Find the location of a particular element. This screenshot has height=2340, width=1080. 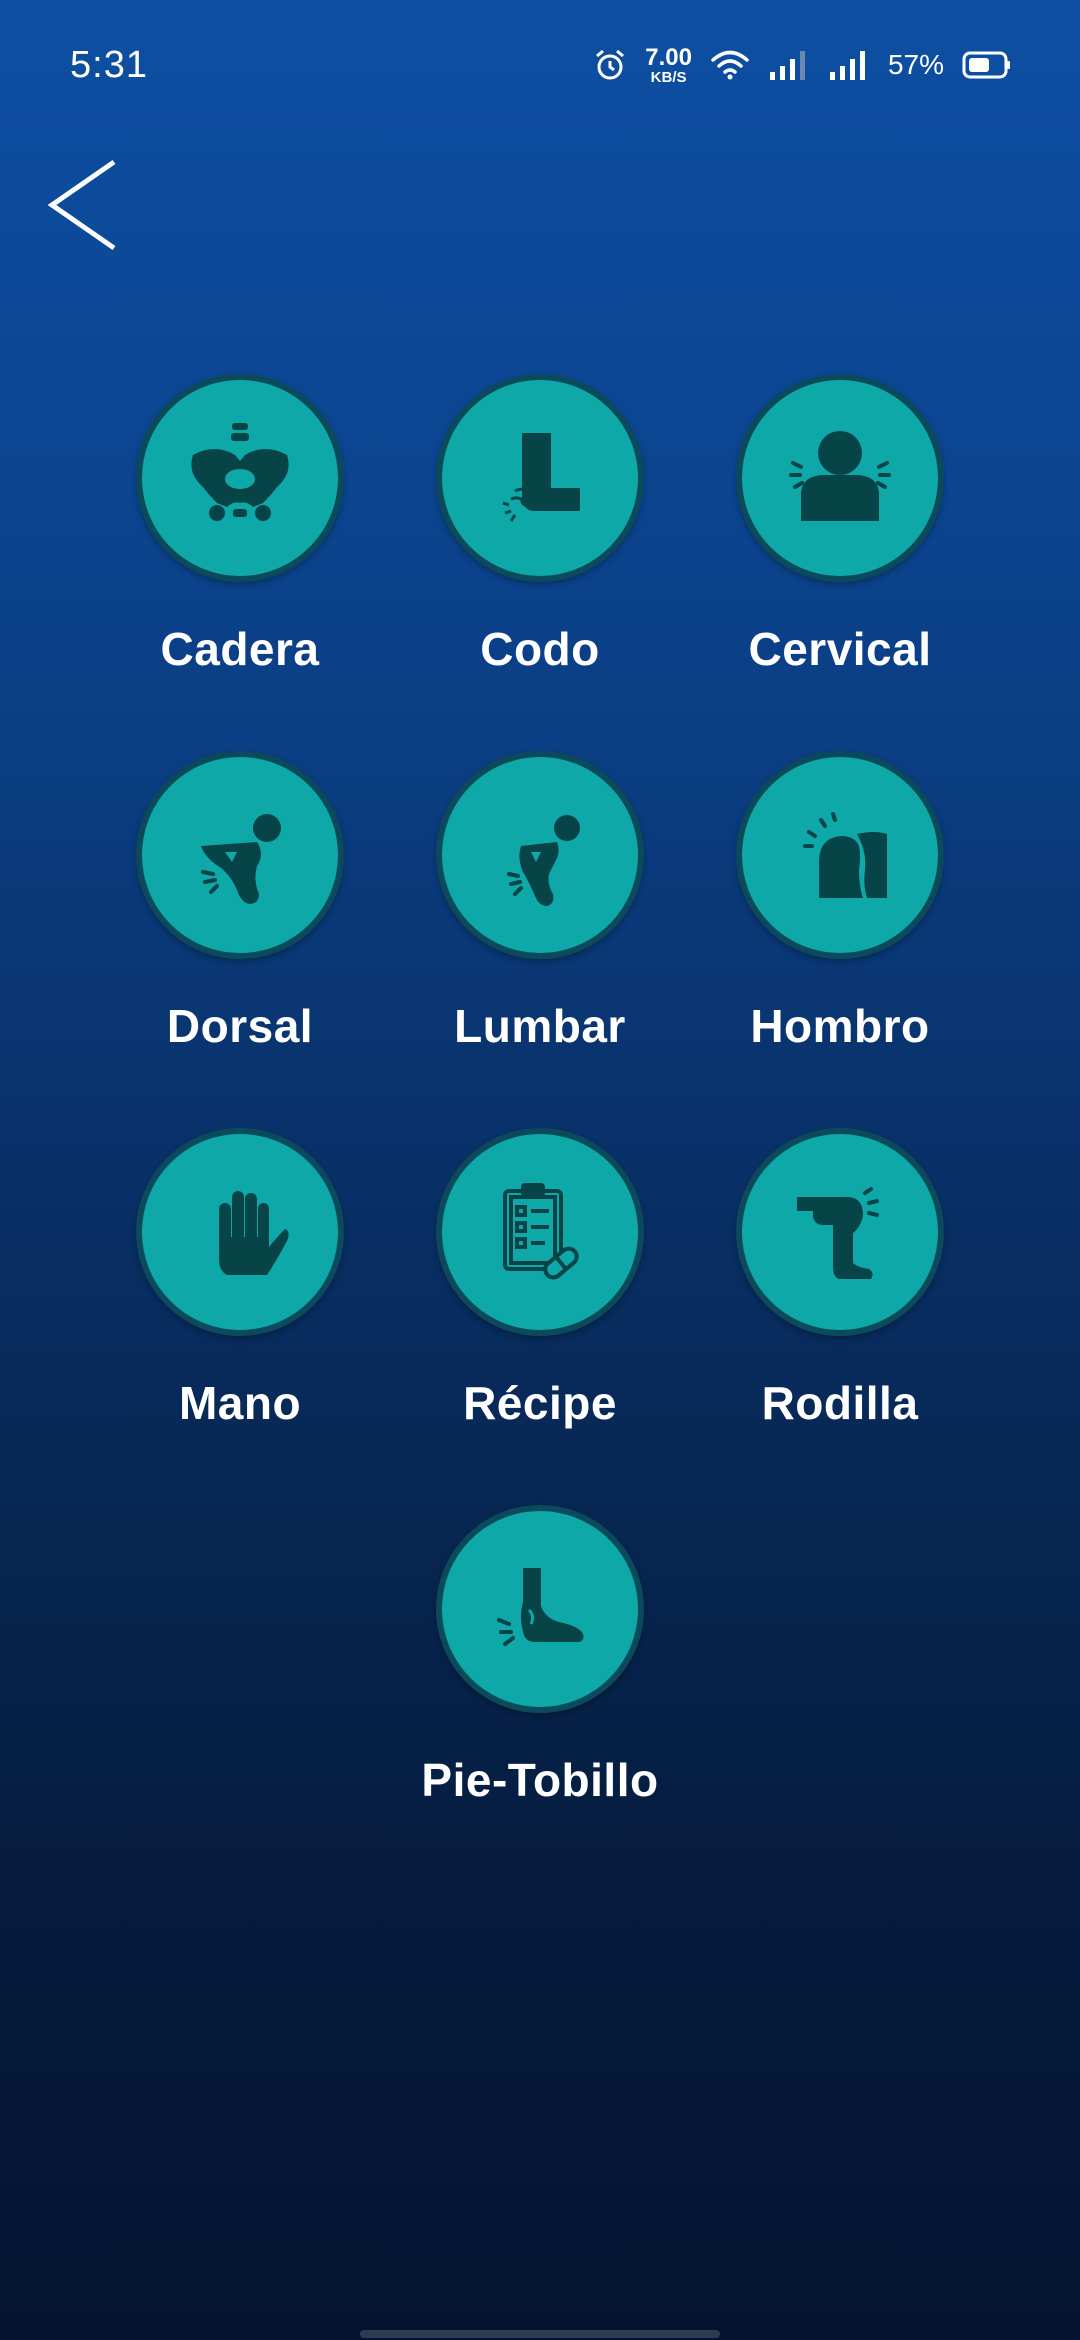

prescription-clipboard-icon is located at coordinates (541, 1231).